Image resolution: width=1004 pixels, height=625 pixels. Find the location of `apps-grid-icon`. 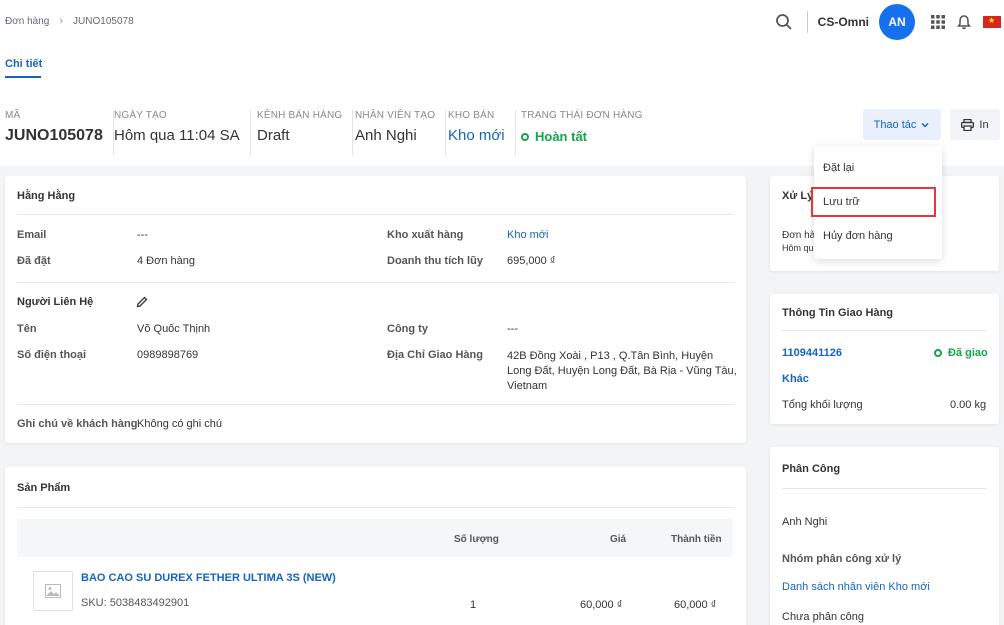

apps-grid-icon is located at coordinates (938, 22).